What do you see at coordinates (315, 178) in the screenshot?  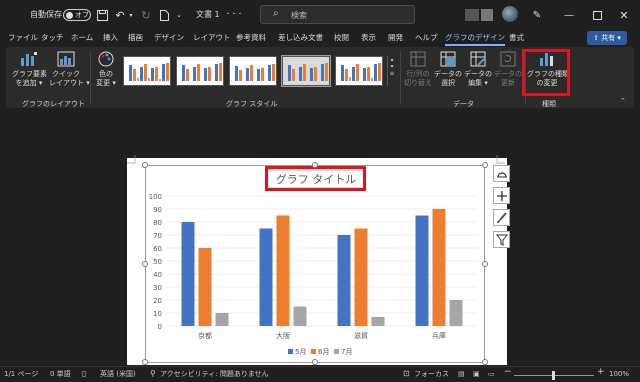 I see `highlight-chart-title` at bounding box center [315, 178].